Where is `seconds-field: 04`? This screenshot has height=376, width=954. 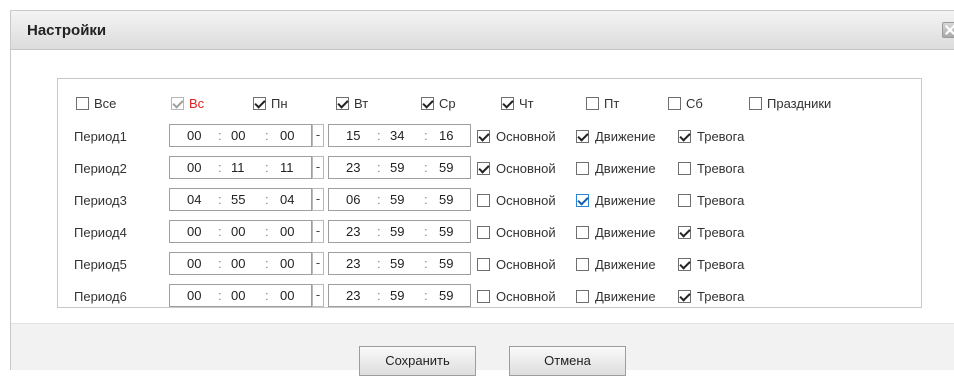
seconds-field: 04 is located at coordinates (287, 200).